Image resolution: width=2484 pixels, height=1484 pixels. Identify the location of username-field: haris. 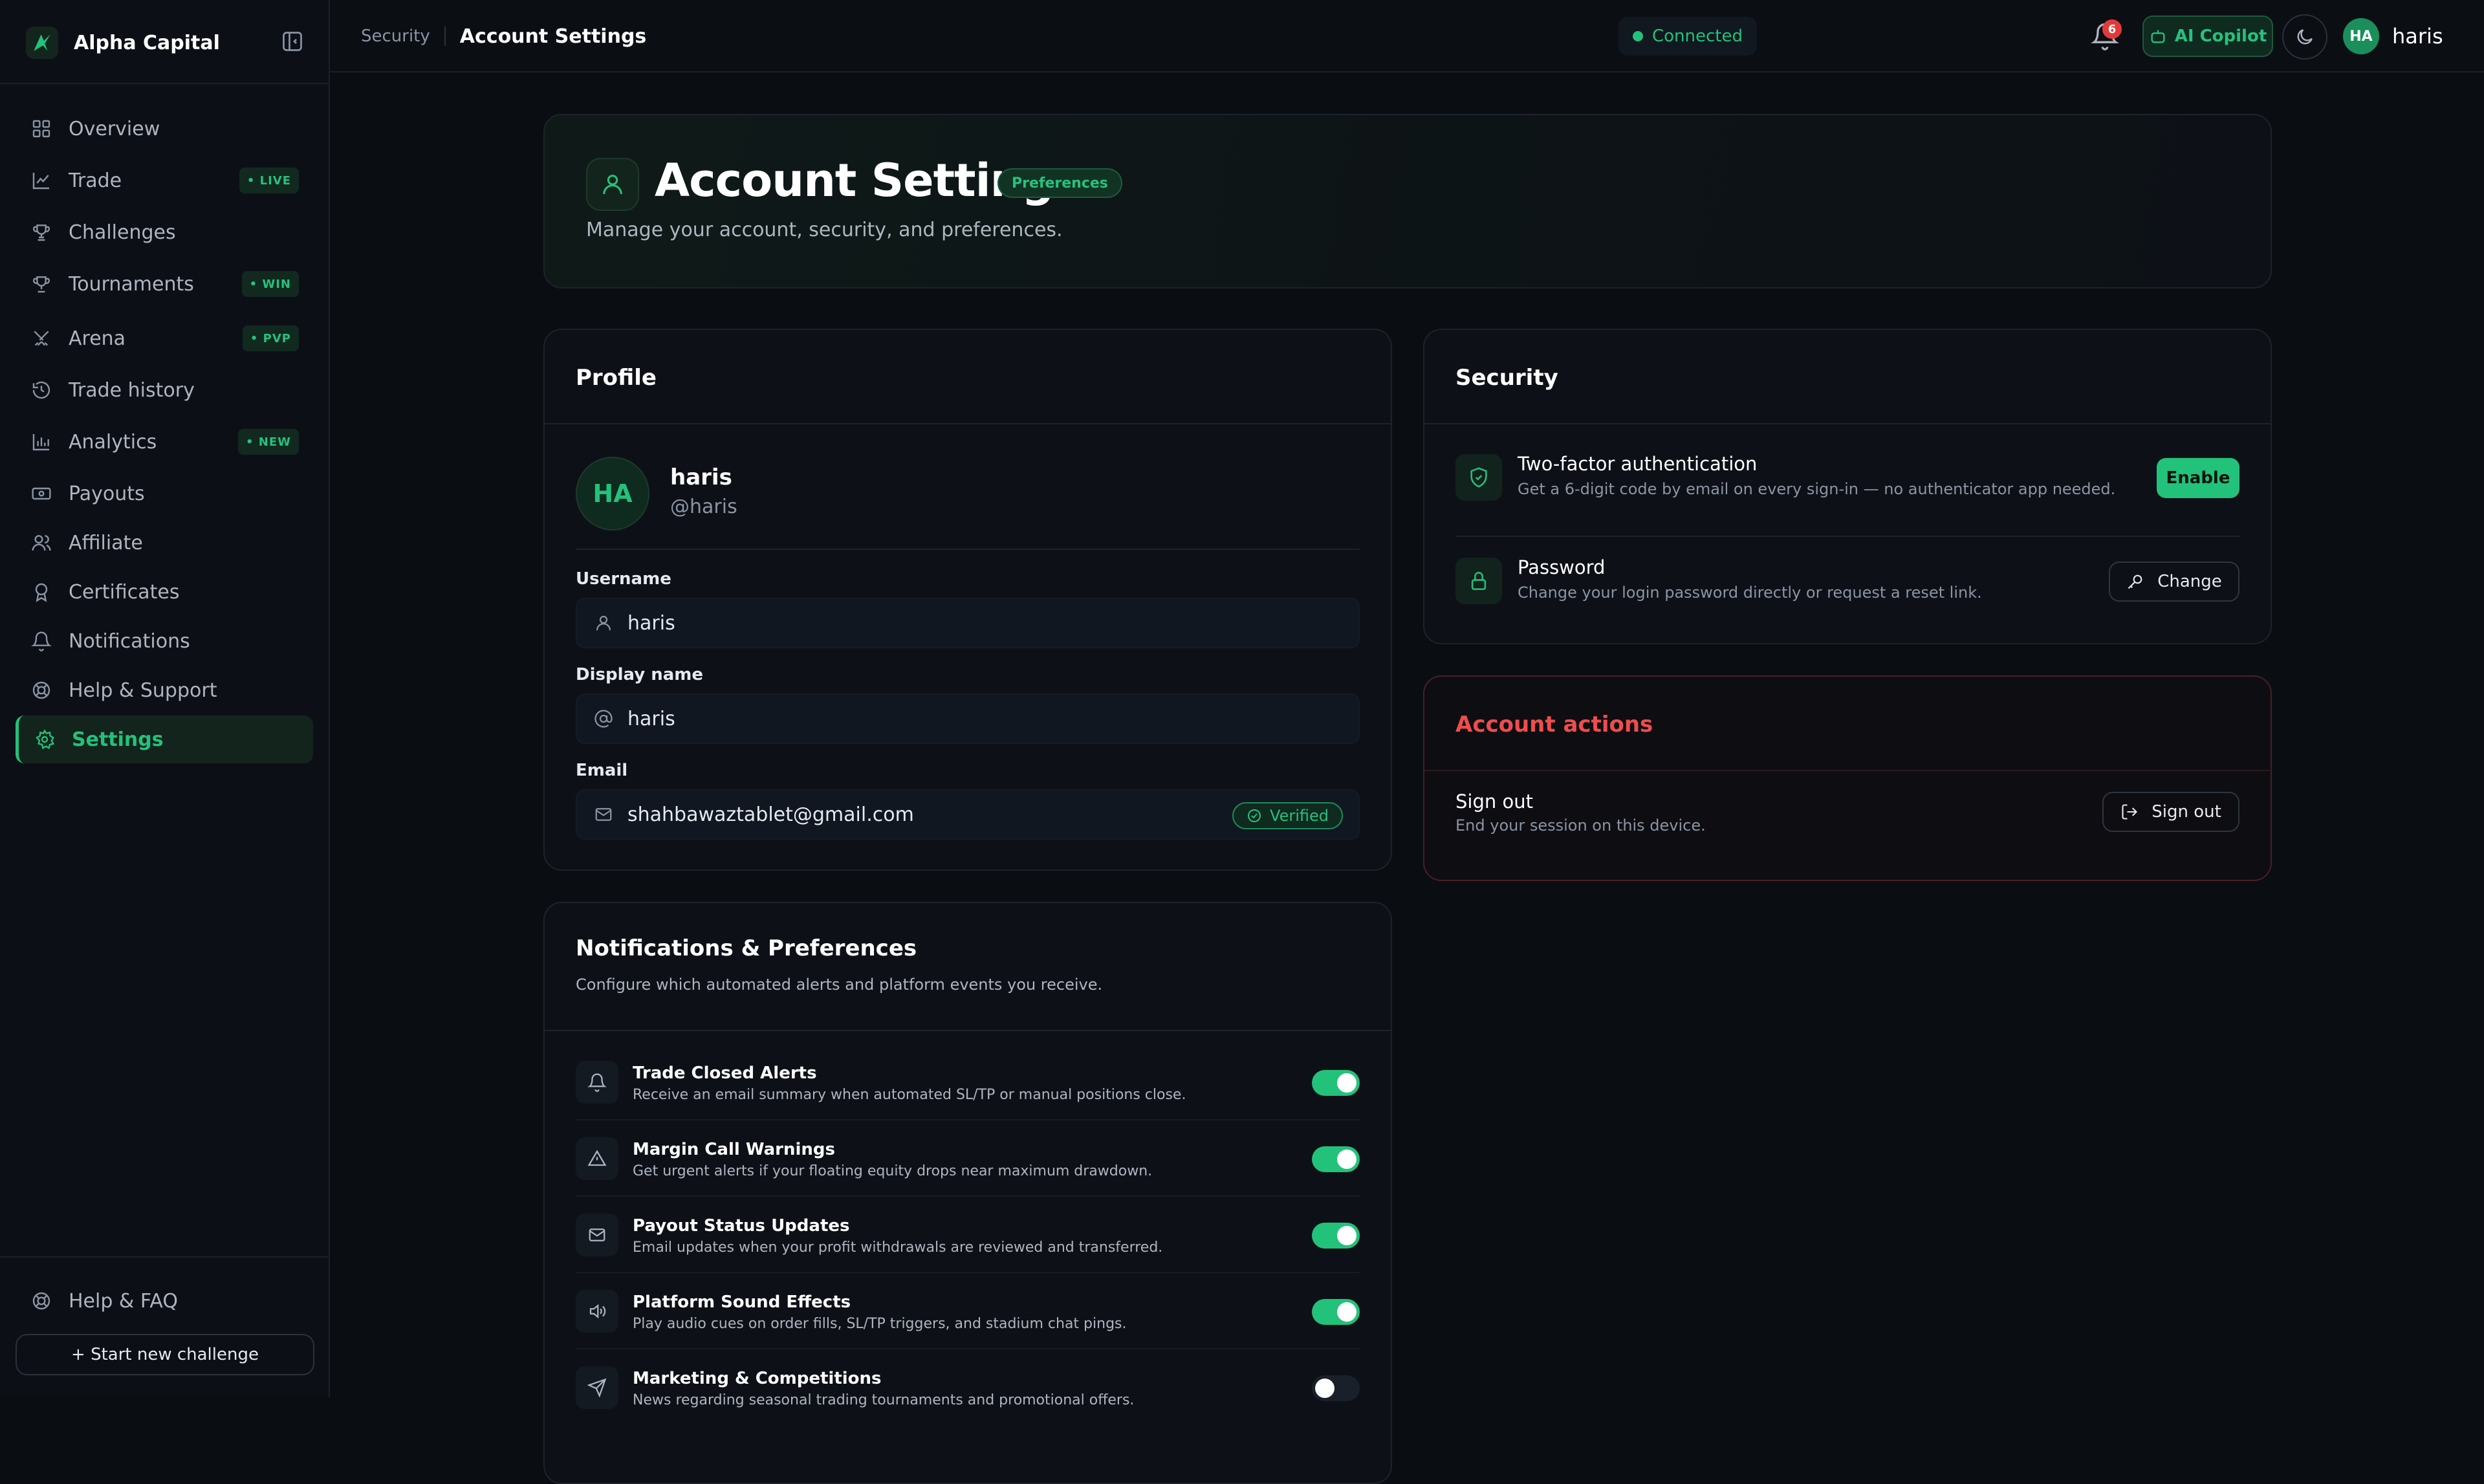
(968, 623).